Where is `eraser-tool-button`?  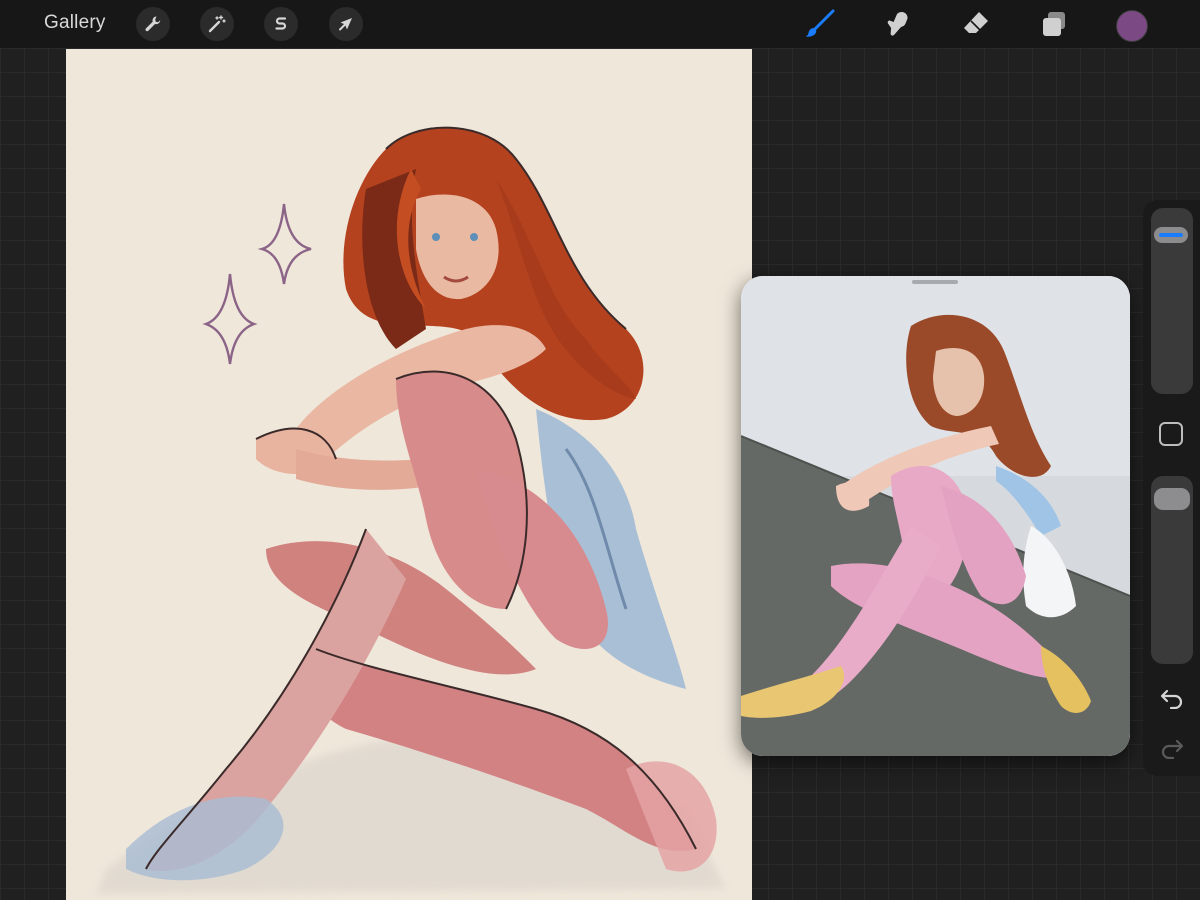 eraser-tool-button is located at coordinates (976, 24).